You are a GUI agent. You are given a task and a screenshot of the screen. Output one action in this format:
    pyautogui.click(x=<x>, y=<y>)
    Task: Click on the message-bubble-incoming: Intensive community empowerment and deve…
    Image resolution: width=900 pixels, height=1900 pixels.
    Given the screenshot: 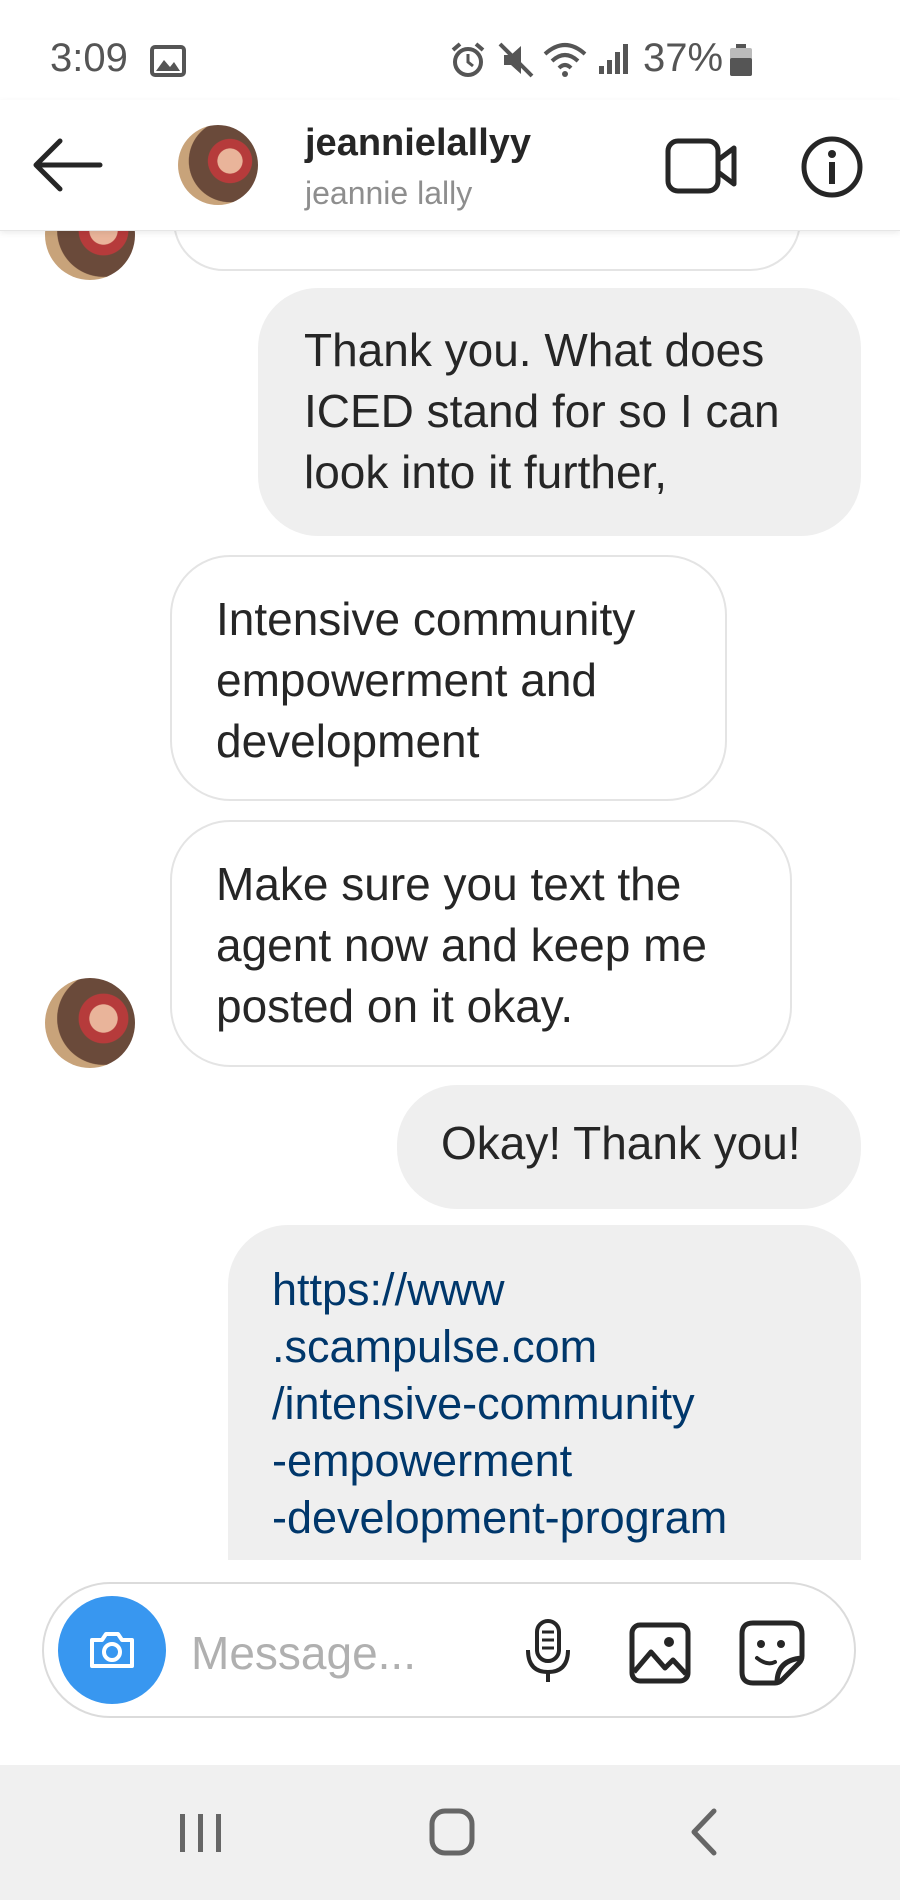 What is the action you would take?
    pyautogui.click(x=448, y=678)
    